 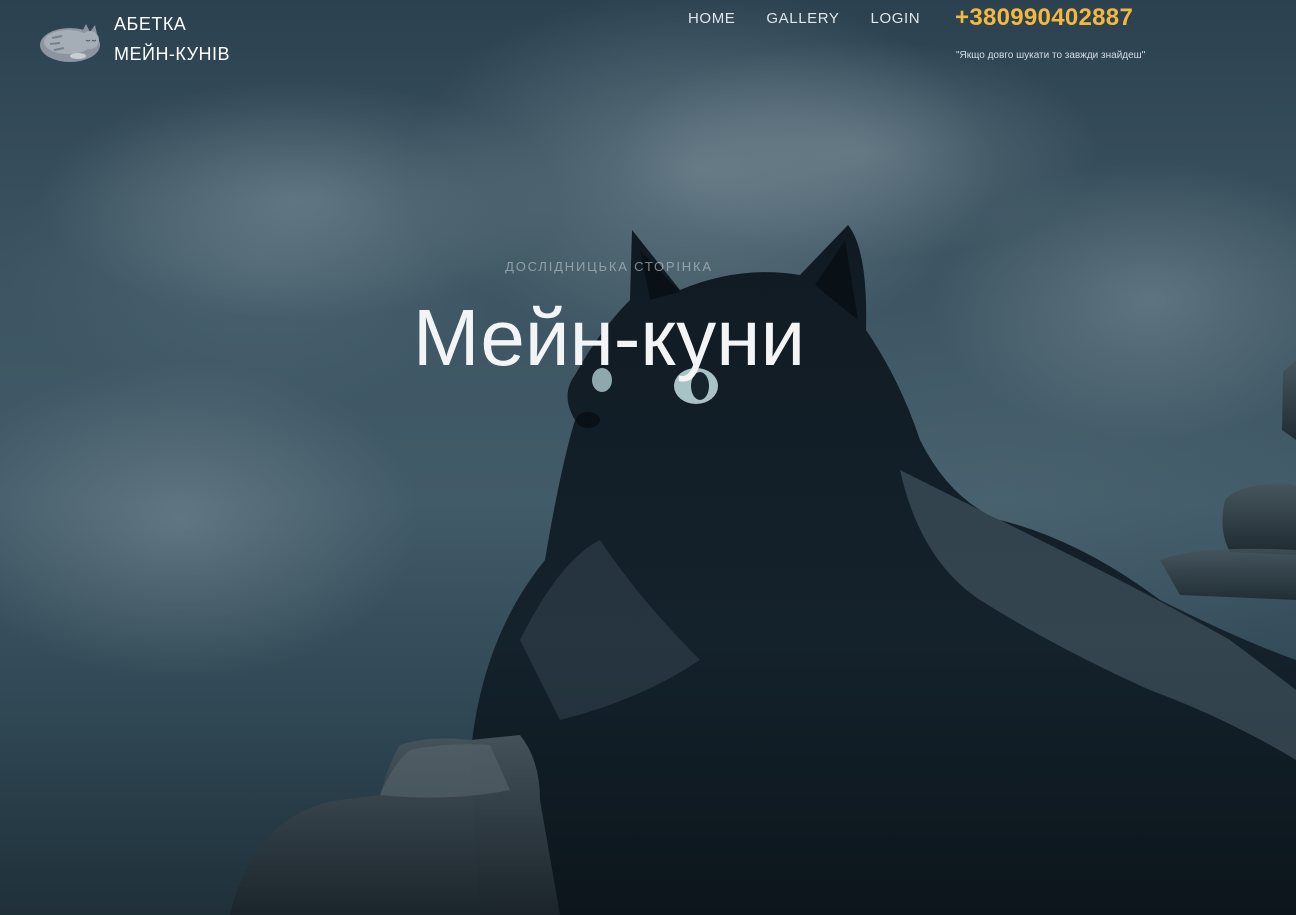 I want to click on hero-subtitle: ДОСЛІДНИЦЬКА СТОРІНКА, so click(x=609, y=266).